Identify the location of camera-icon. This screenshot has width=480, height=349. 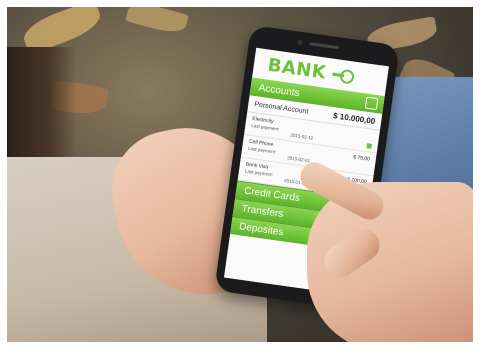
(300, 42).